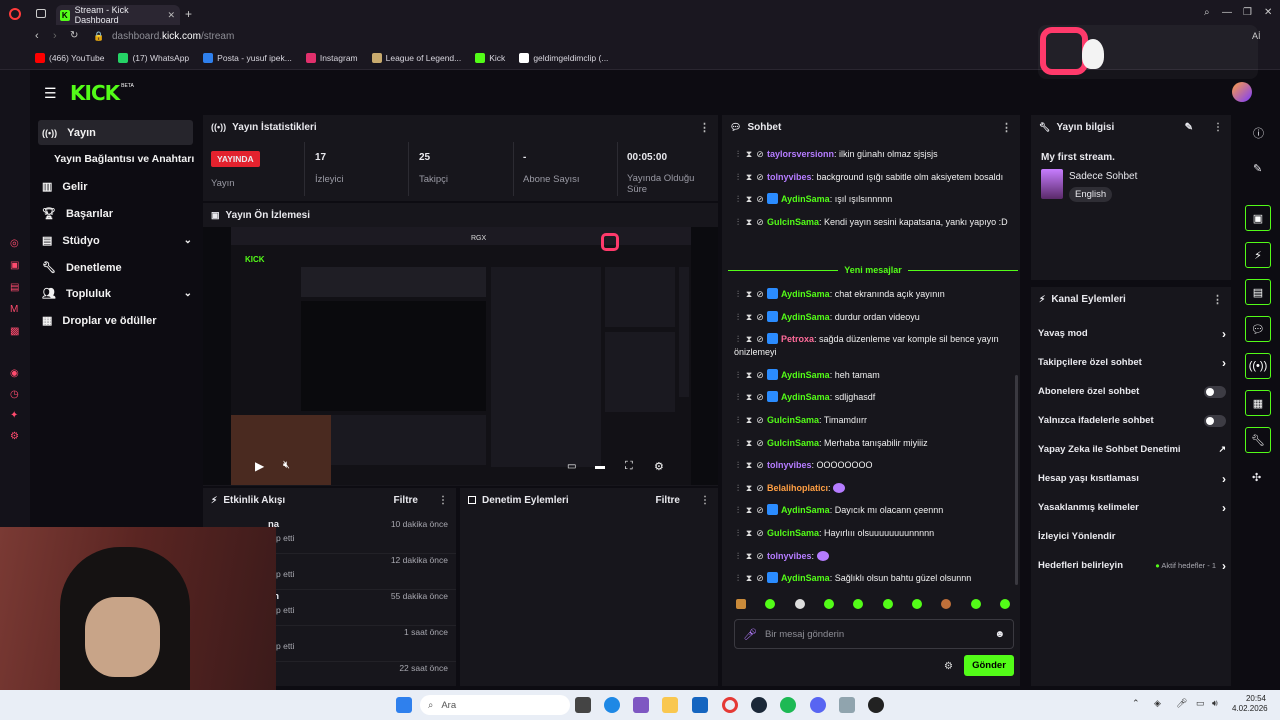 The width and height of the screenshot is (1280, 720). Describe the element at coordinates (818, 705) in the screenshot. I see `discord-icon` at that location.